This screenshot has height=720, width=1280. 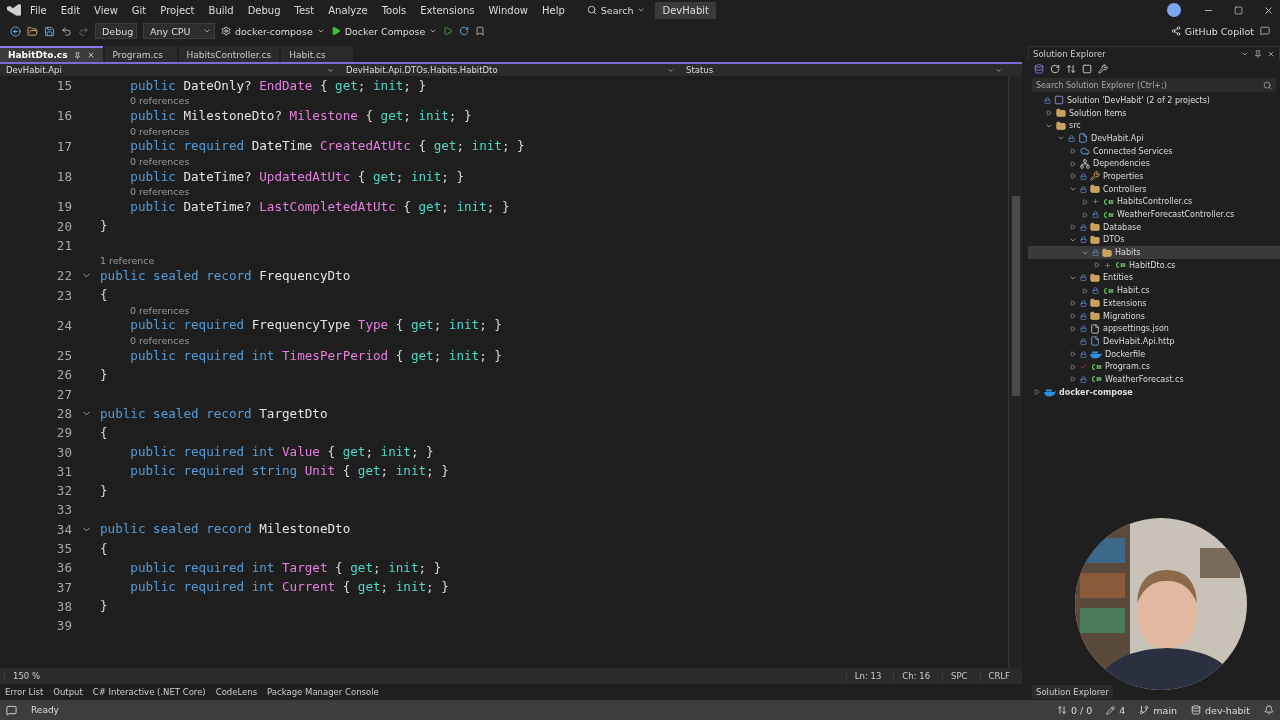 What do you see at coordinates (1154, 189) in the screenshot?
I see `tree-item: Controllers` at bounding box center [1154, 189].